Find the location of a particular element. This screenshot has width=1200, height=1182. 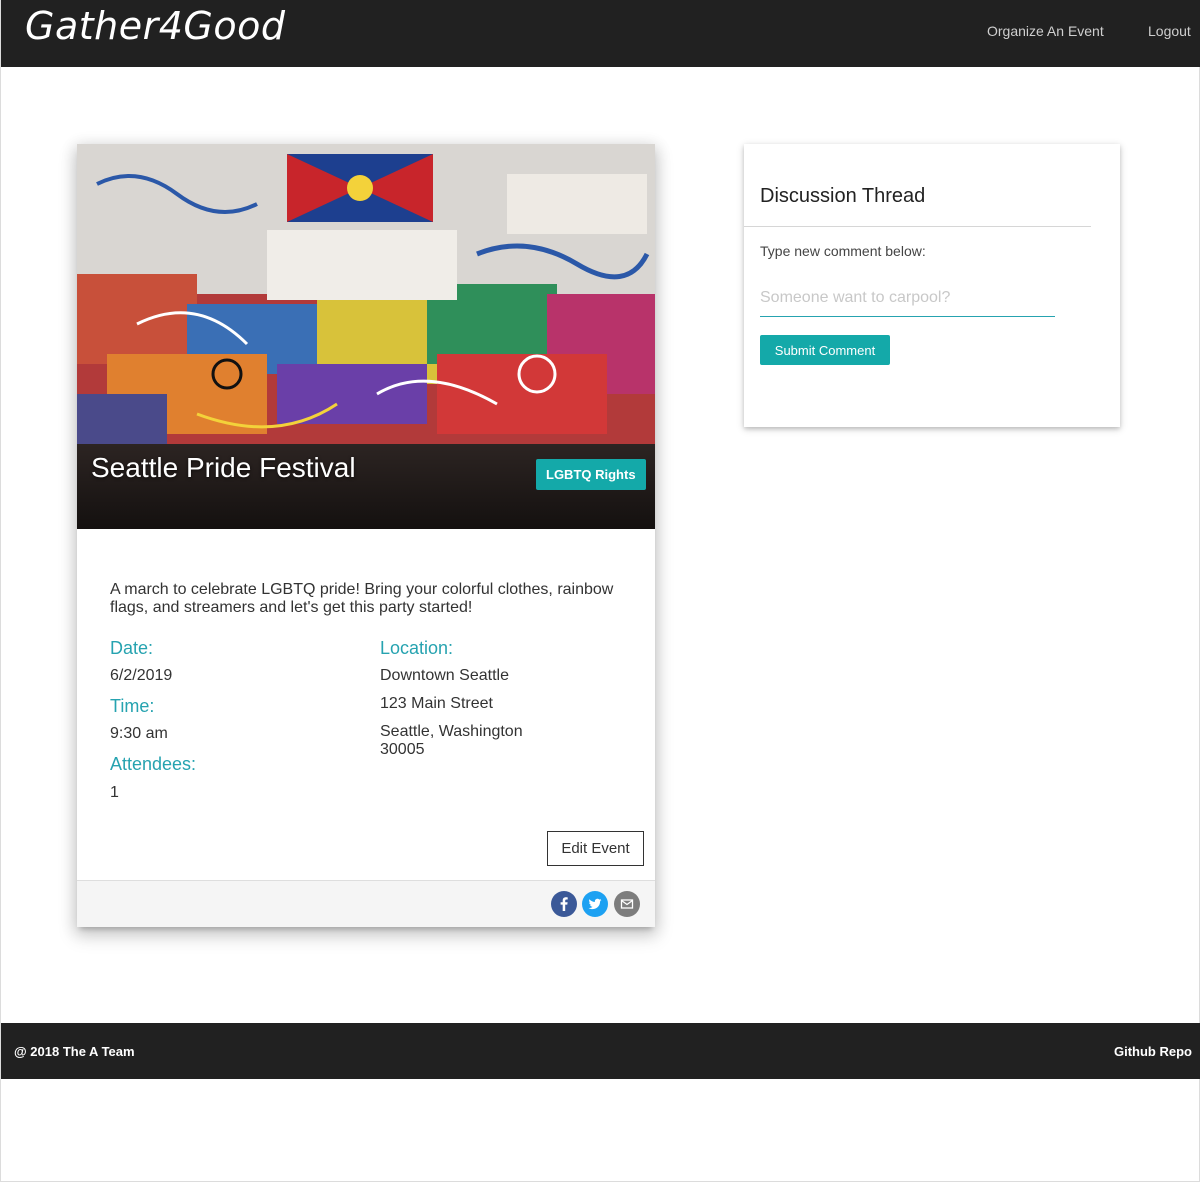

divider is located at coordinates (917, 226).